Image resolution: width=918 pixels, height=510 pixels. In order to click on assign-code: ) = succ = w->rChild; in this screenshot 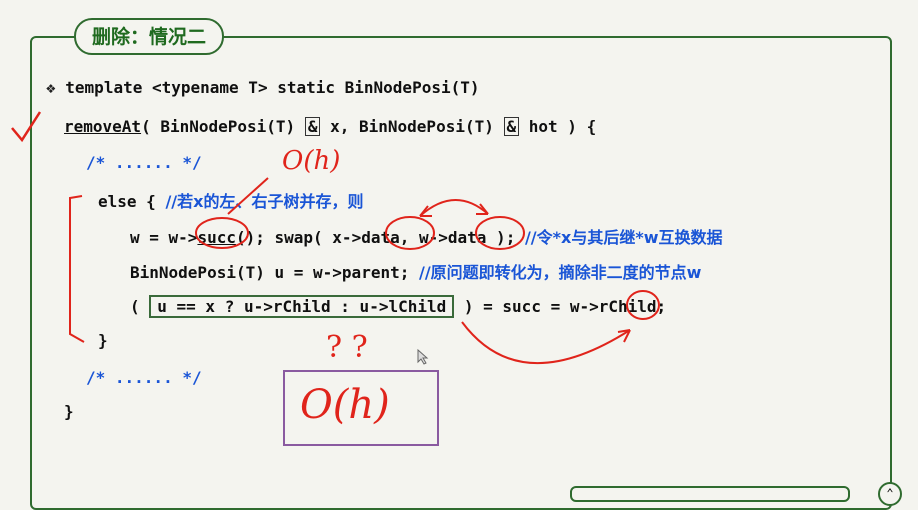, I will do `click(560, 306)`.